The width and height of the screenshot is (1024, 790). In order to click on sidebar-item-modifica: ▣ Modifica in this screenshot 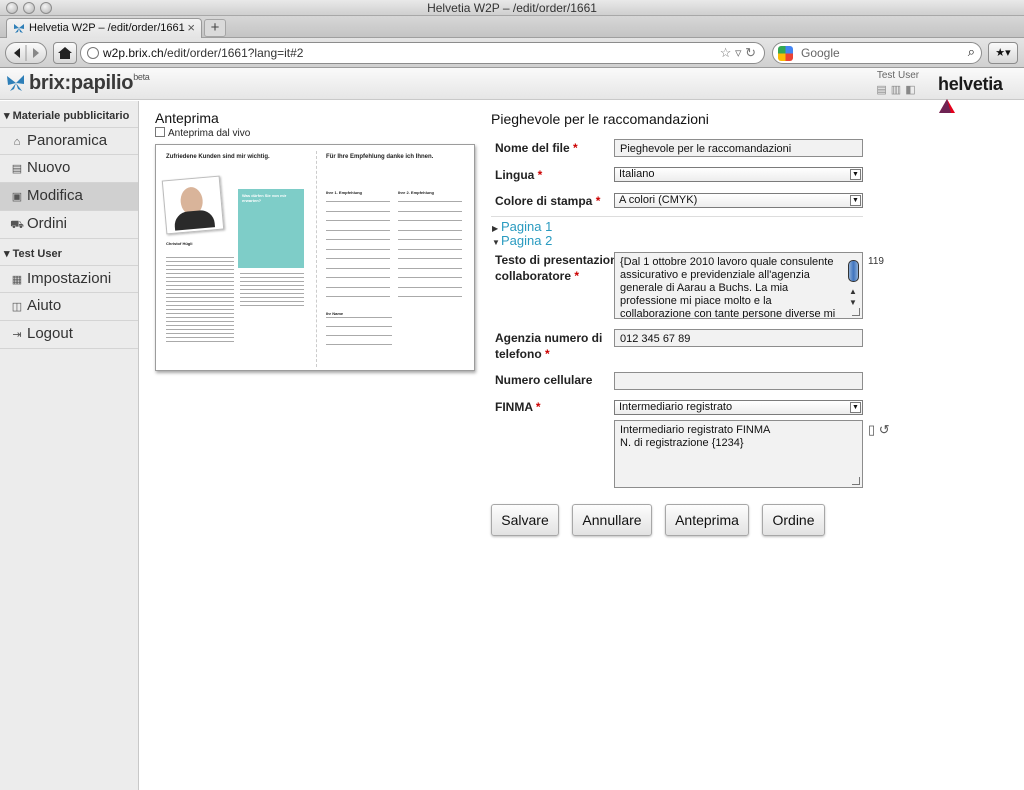, I will do `click(69, 197)`.